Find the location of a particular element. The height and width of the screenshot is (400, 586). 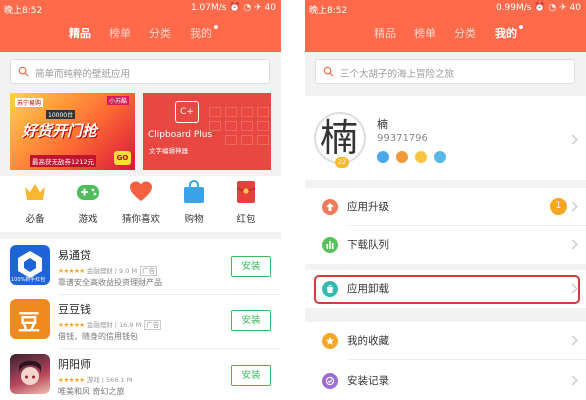

category-label: 猜你喜欢 is located at coordinates (140, 219).